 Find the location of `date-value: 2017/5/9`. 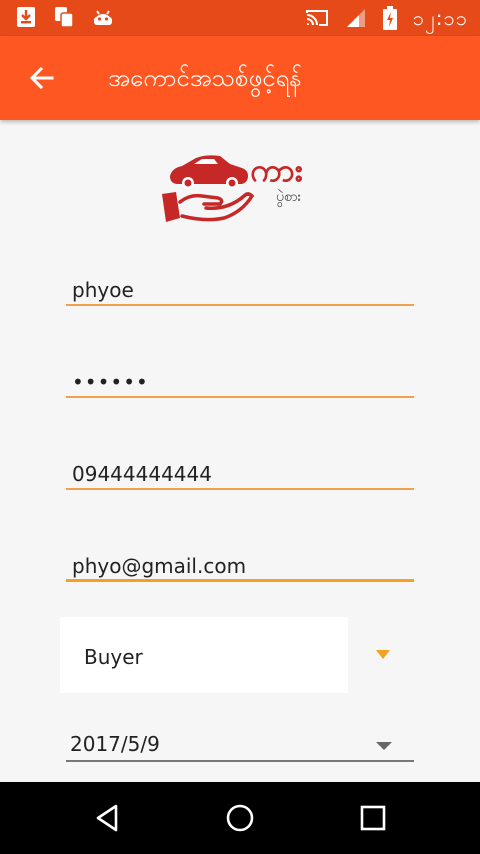

date-value: 2017/5/9 is located at coordinates (115, 744).